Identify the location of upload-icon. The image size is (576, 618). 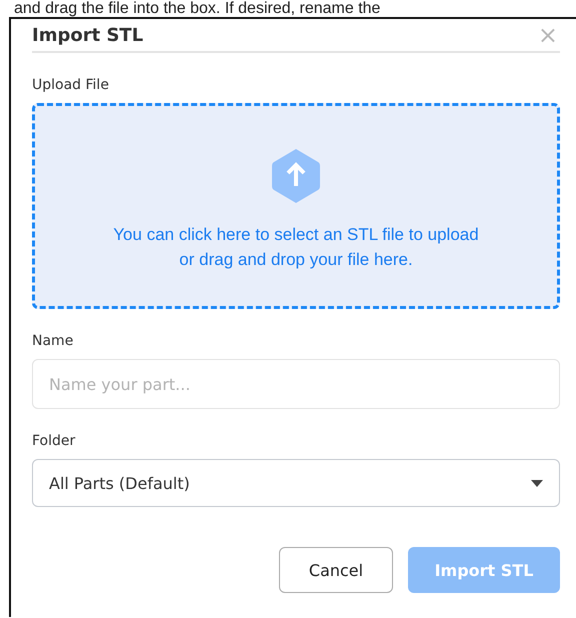
(296, 176).